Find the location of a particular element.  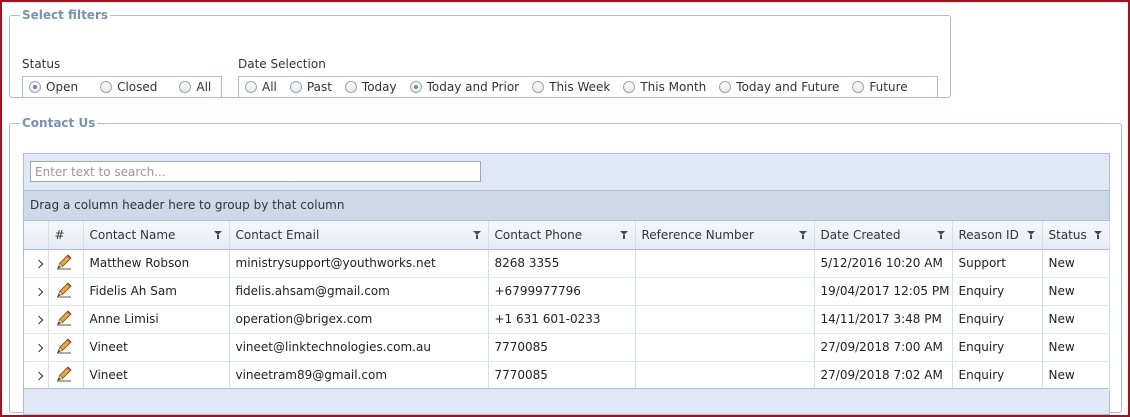

radio-label: Open is located at coordinates (62, 87).